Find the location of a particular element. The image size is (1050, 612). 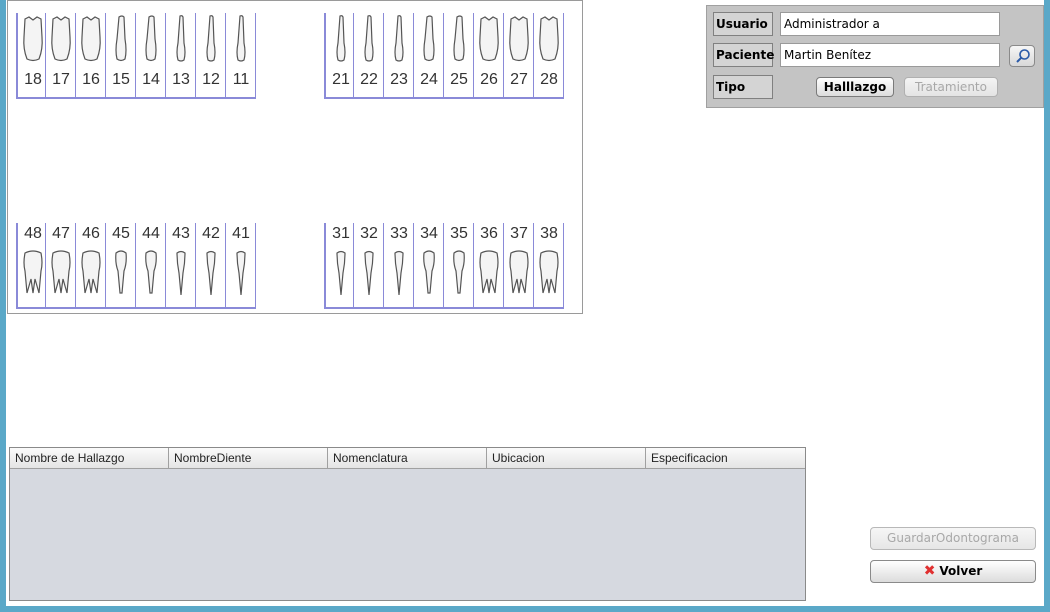

column-header: Especificacion is located at coordinates (725, 458).